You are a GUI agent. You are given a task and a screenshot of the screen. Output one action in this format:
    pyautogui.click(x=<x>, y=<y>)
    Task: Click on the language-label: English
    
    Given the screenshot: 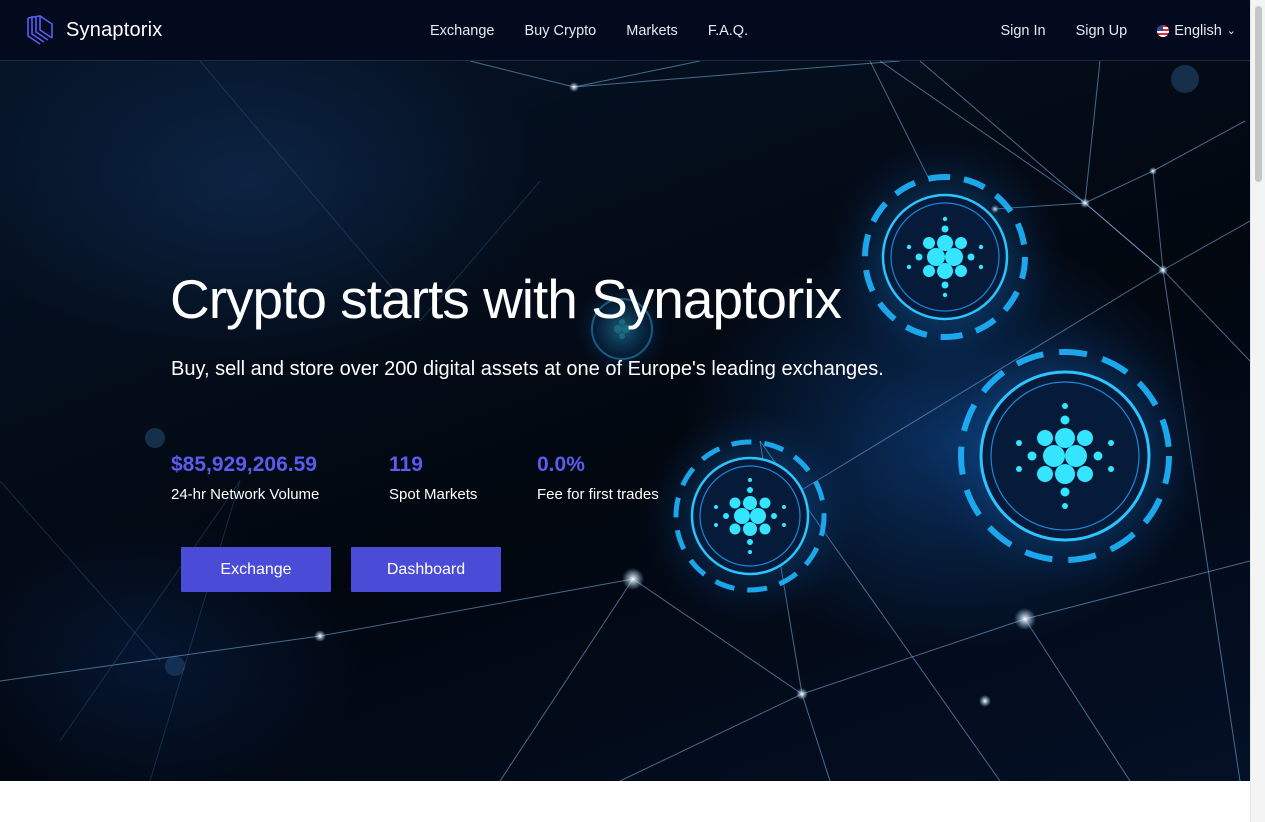 What is the action you would take?
    pyautogui.click(x=1198, y=30)
    